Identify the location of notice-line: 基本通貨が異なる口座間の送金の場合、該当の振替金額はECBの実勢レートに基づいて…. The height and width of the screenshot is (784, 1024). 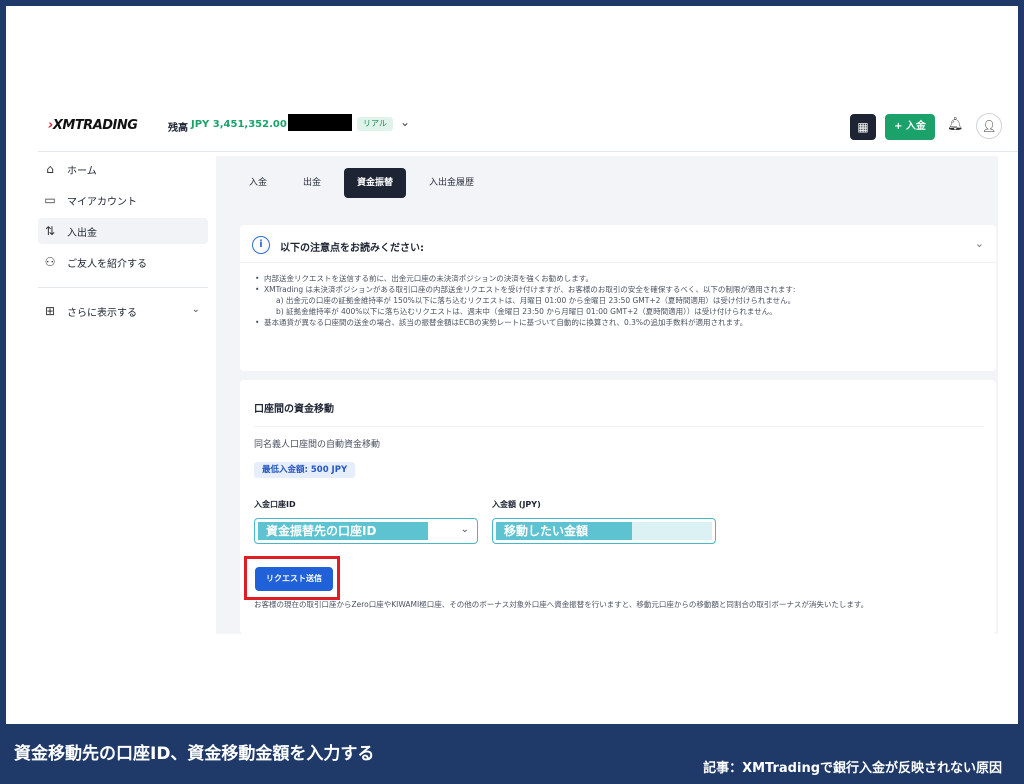
(619, 322).